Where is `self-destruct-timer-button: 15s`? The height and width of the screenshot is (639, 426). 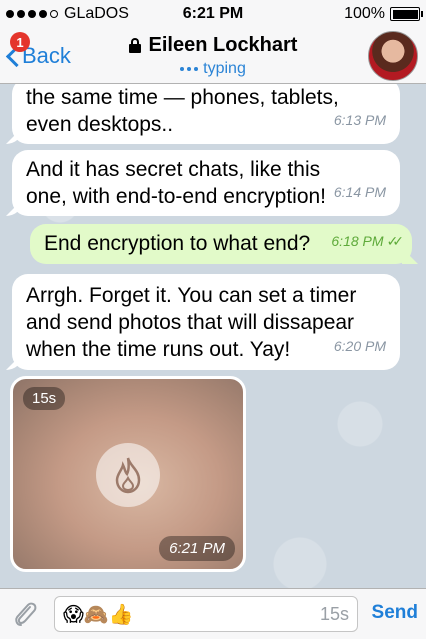 self-destruct-timer-button: 15s is located at coordinates (334, 614).